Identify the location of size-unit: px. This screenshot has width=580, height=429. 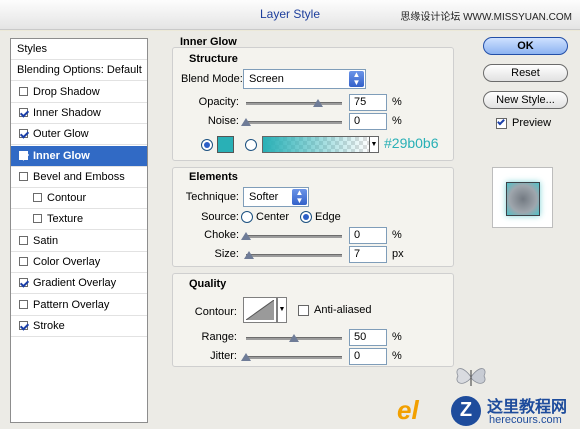
(398, 254).